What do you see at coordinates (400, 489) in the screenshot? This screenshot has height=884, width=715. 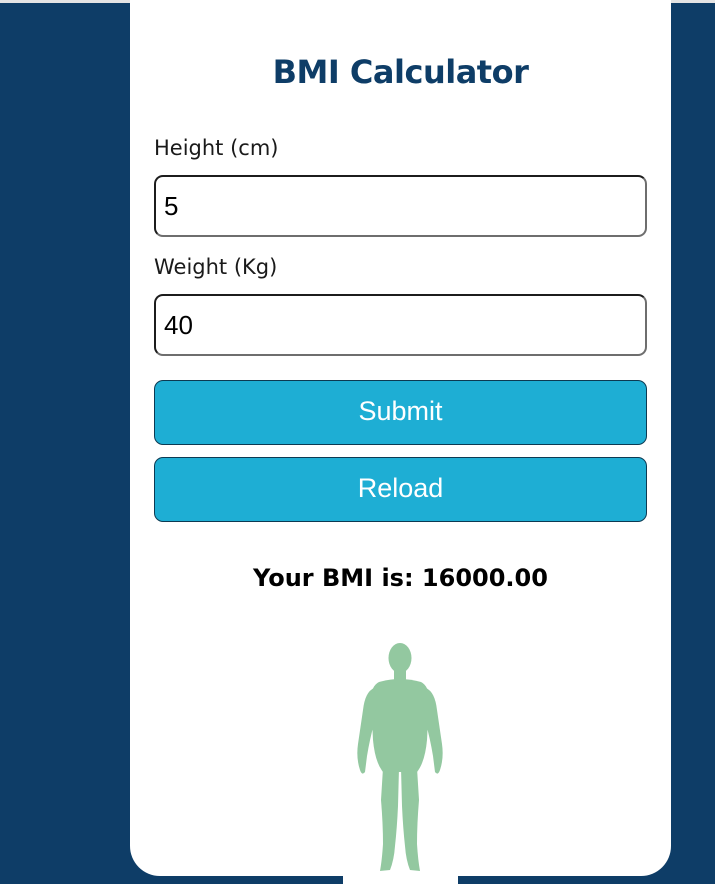 I see `reload-button: Reload` at bounding box center [400, 489].